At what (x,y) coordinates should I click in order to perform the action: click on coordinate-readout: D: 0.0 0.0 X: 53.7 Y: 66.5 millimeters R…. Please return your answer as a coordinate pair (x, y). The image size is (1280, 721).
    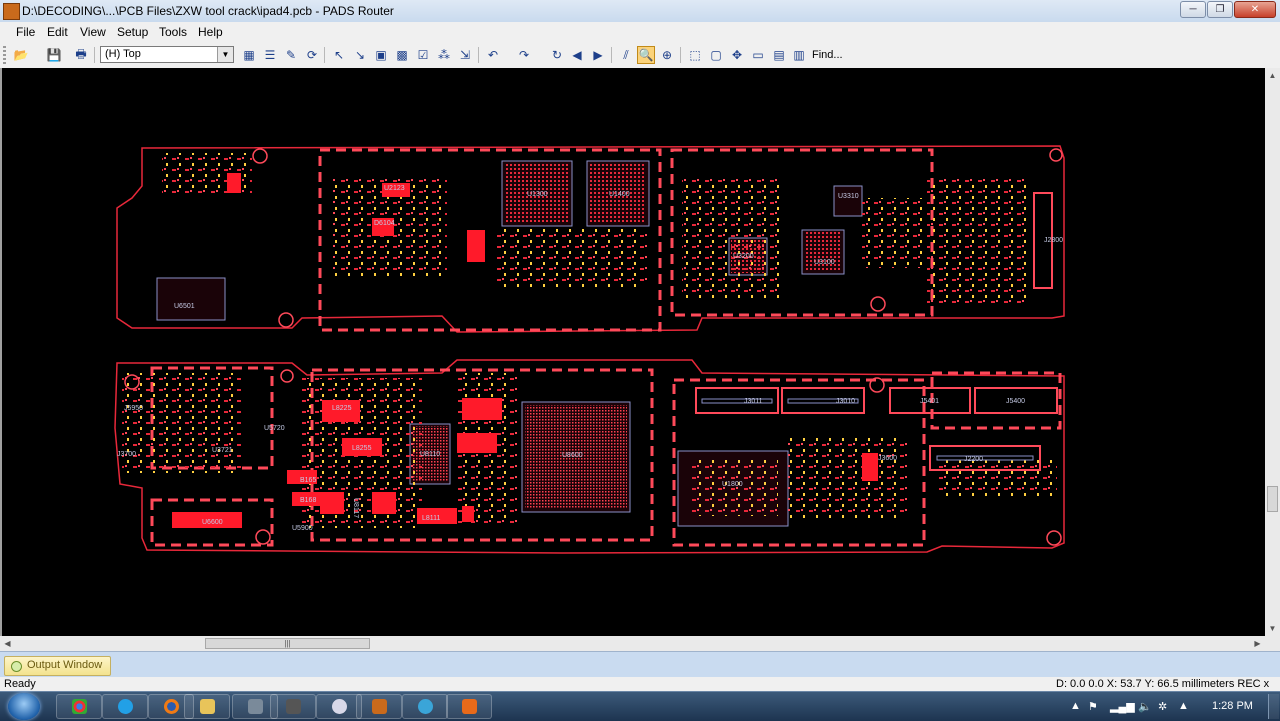
    Looking at the image, I should click on (1163, 684).